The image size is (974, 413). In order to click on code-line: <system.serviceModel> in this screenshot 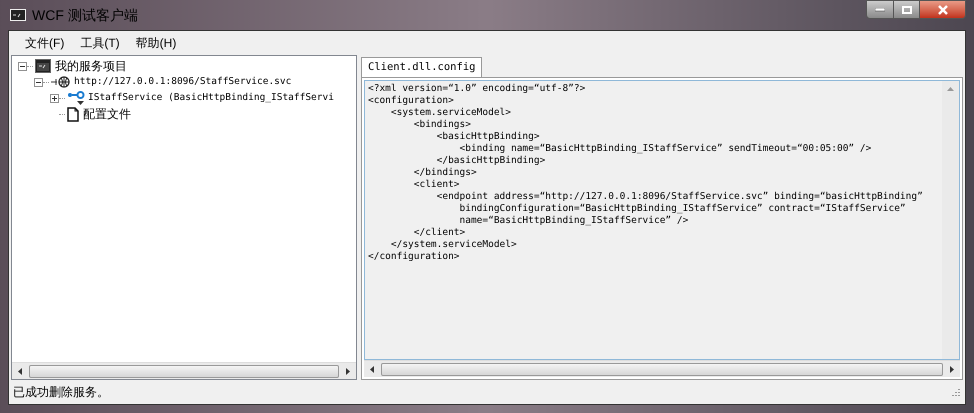, I will do `click(450, 113)`.